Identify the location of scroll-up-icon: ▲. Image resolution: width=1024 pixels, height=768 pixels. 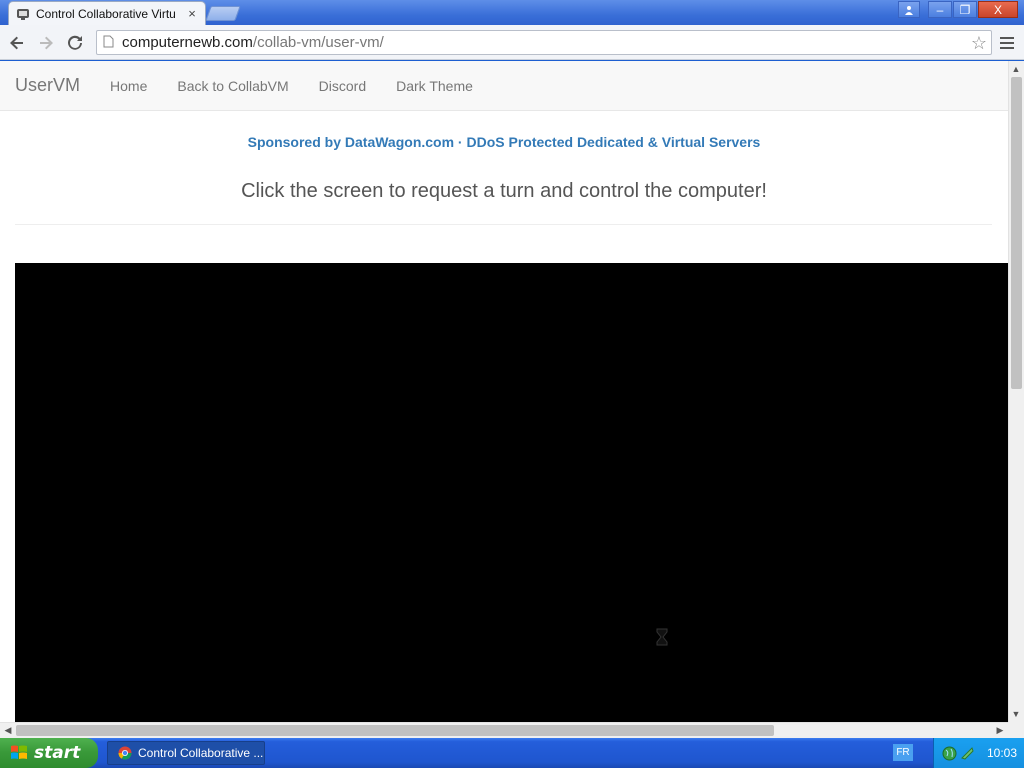
(1016, 69).